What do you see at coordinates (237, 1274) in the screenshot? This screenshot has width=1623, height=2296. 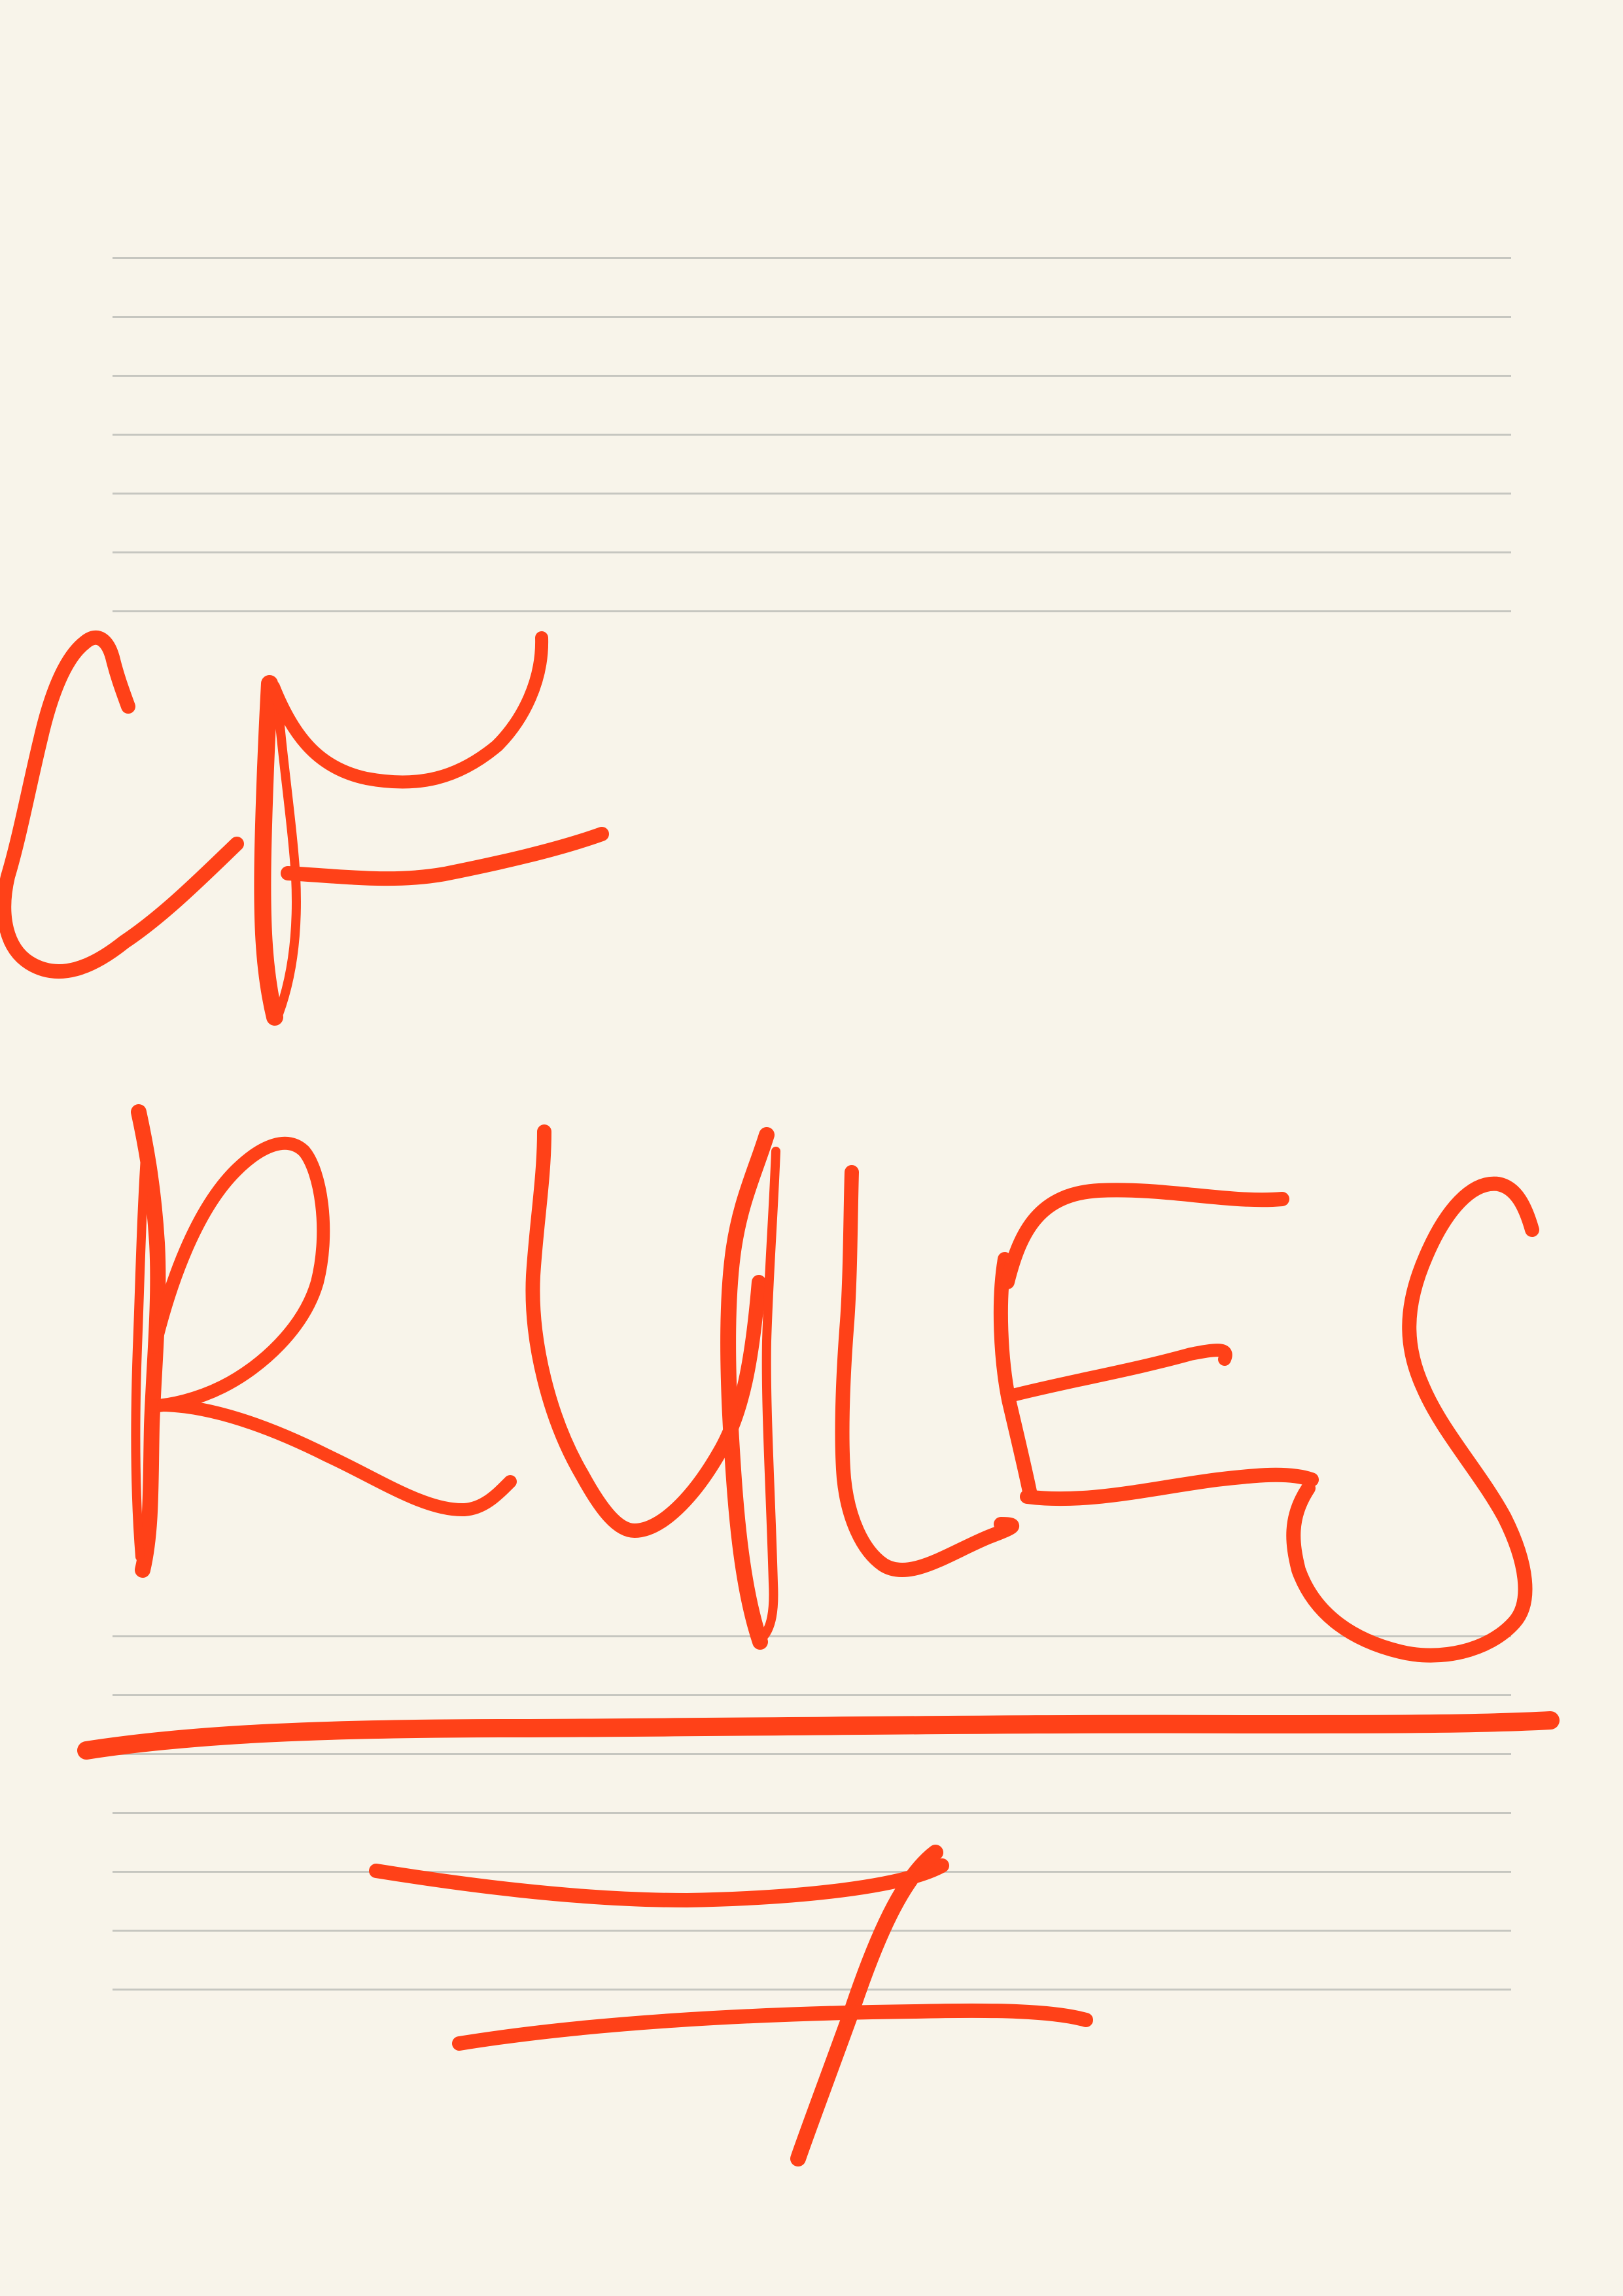 I see `letter-r-bowl` at bounding box center [237, 1274].